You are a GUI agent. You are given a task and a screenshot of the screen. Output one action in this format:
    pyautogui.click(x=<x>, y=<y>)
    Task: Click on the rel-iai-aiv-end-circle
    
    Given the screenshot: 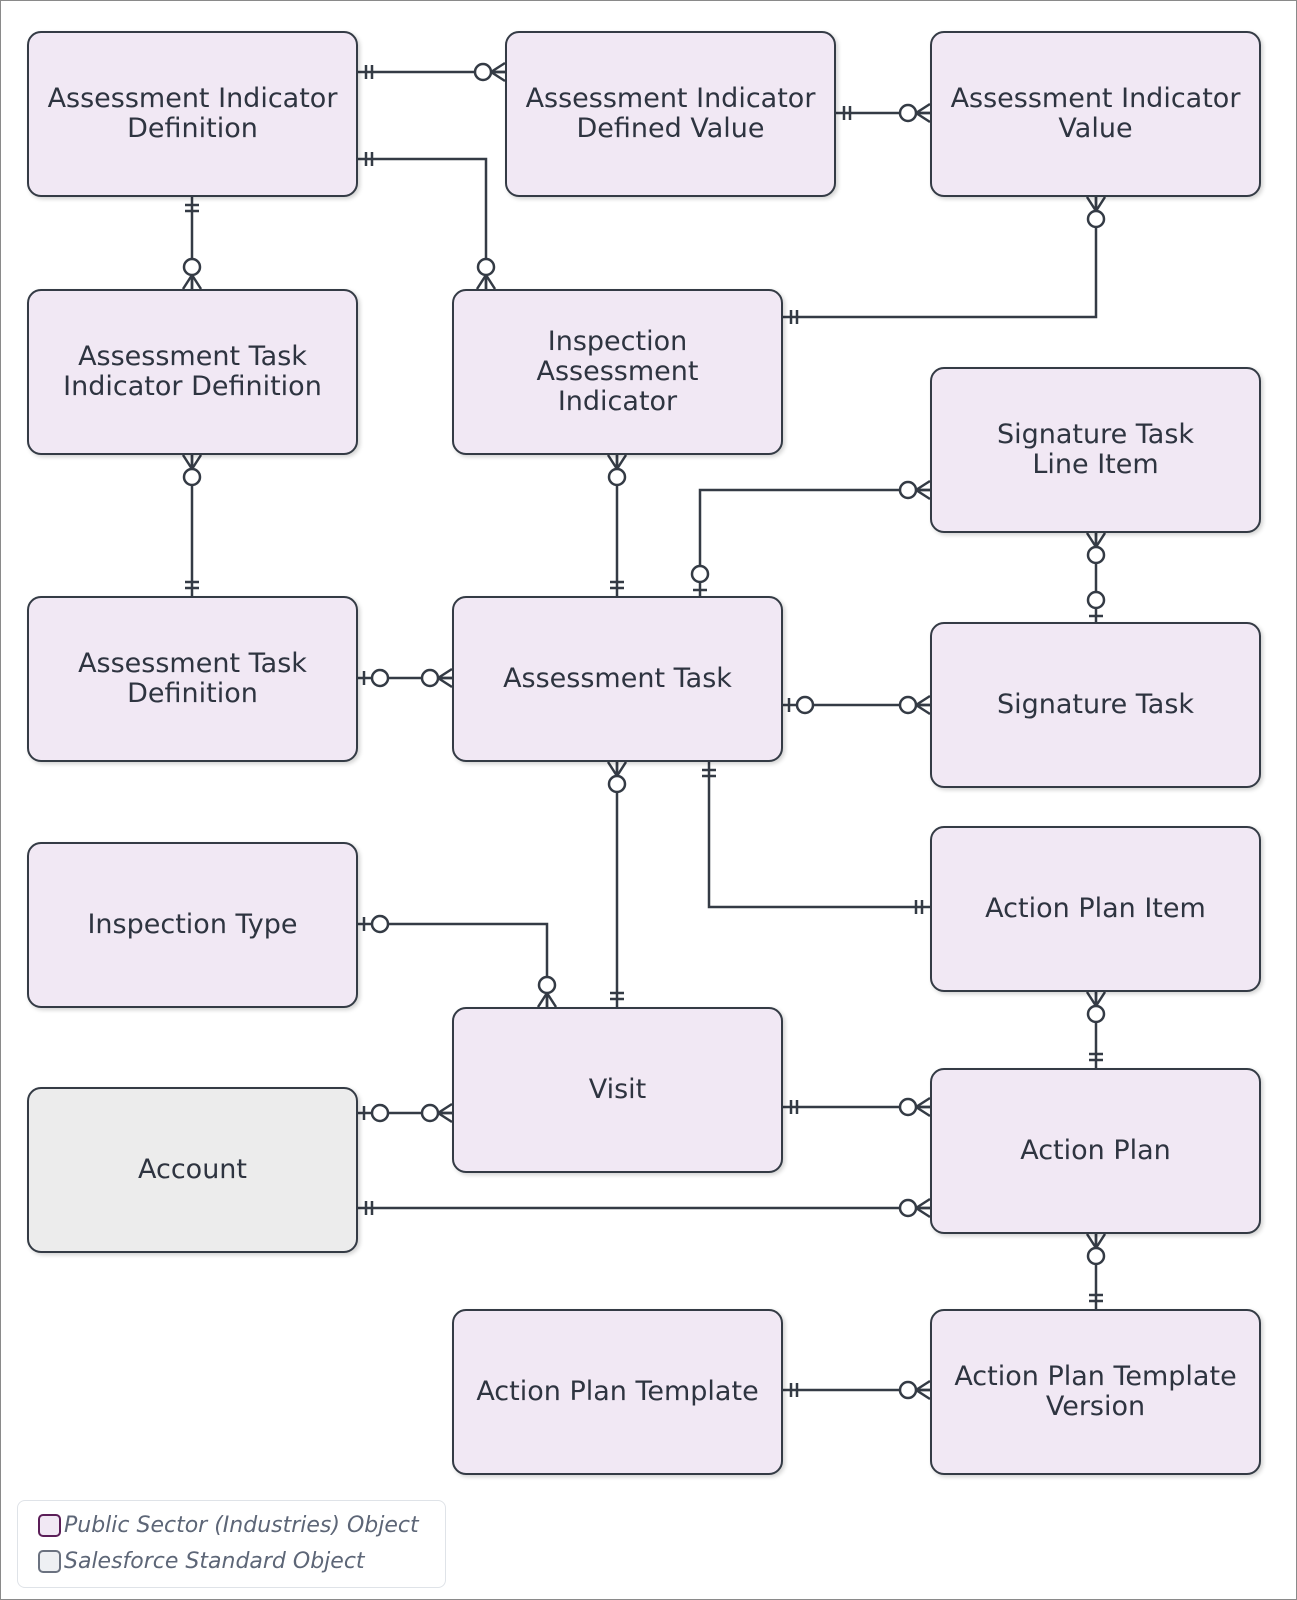 What is the action you would take?
    pyautogui.click(x=1096, y=219)
    